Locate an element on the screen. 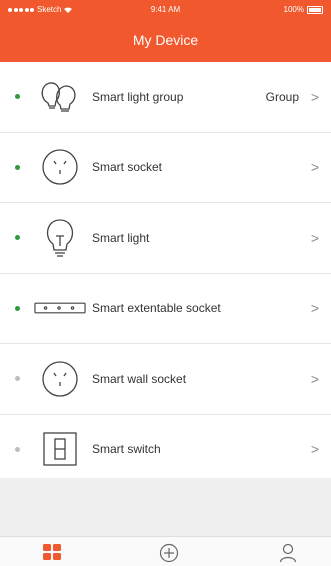 This screenshot has width=331, height=566. add-circle-icon is located at coordinates (169, 553).